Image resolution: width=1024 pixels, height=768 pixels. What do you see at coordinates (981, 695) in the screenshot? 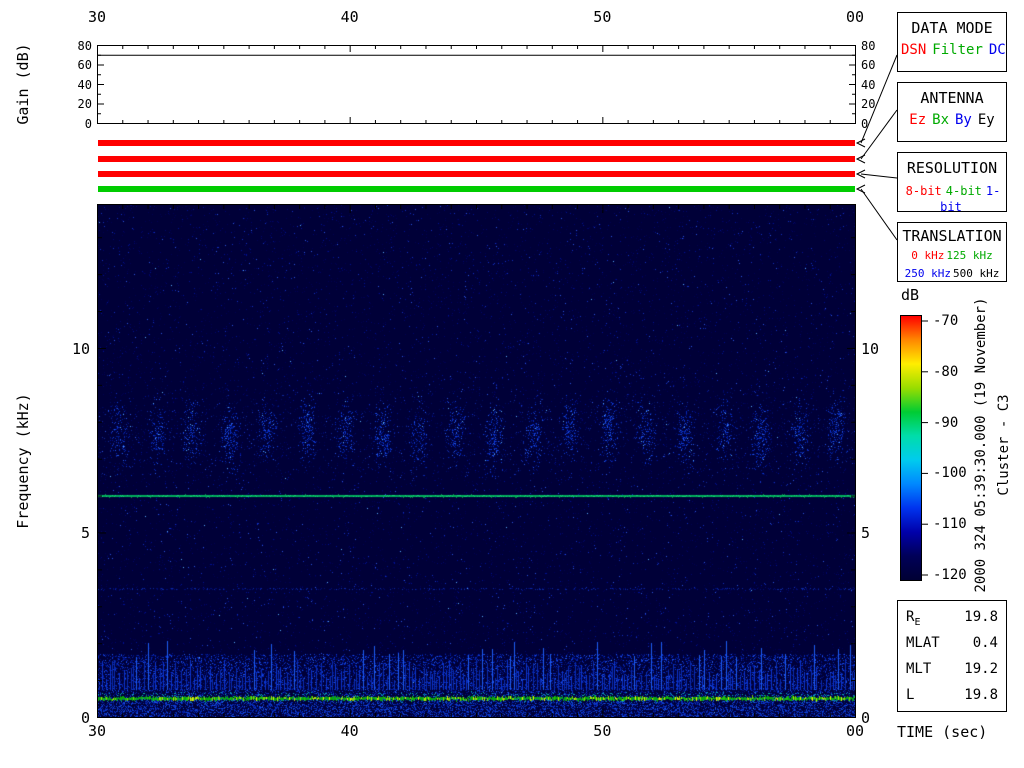
I see `info-value-l: 19.8` at bounding box center [981, 695].